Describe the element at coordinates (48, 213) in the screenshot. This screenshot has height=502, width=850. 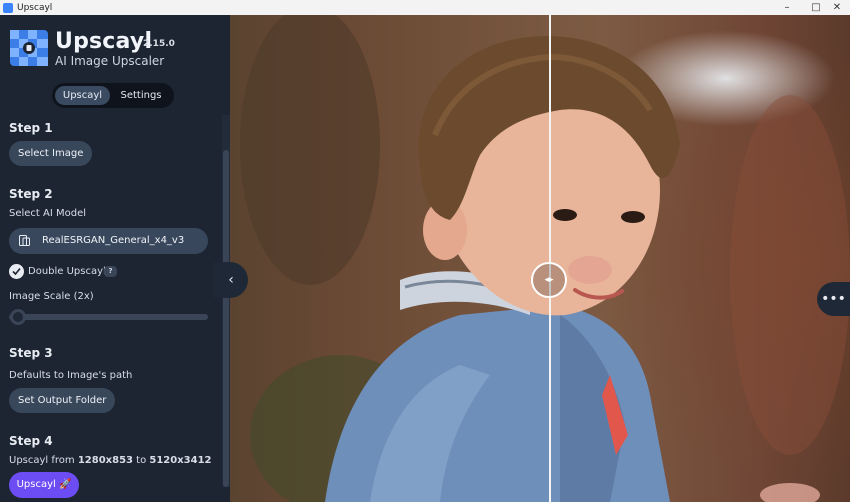
I see `model-label: Select AI Model` at that location.